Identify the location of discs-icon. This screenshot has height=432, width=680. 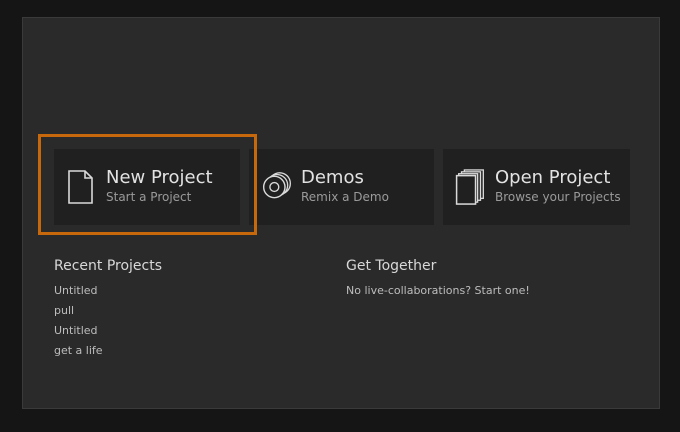
(276, 185).